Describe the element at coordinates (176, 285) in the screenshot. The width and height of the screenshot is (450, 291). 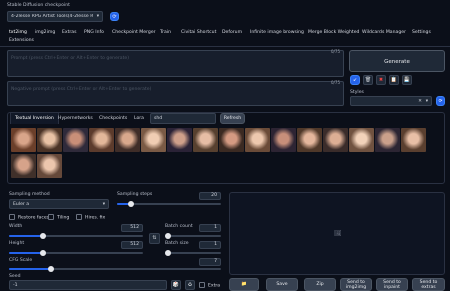
I see `random-seed-button: 🎲` at that location.